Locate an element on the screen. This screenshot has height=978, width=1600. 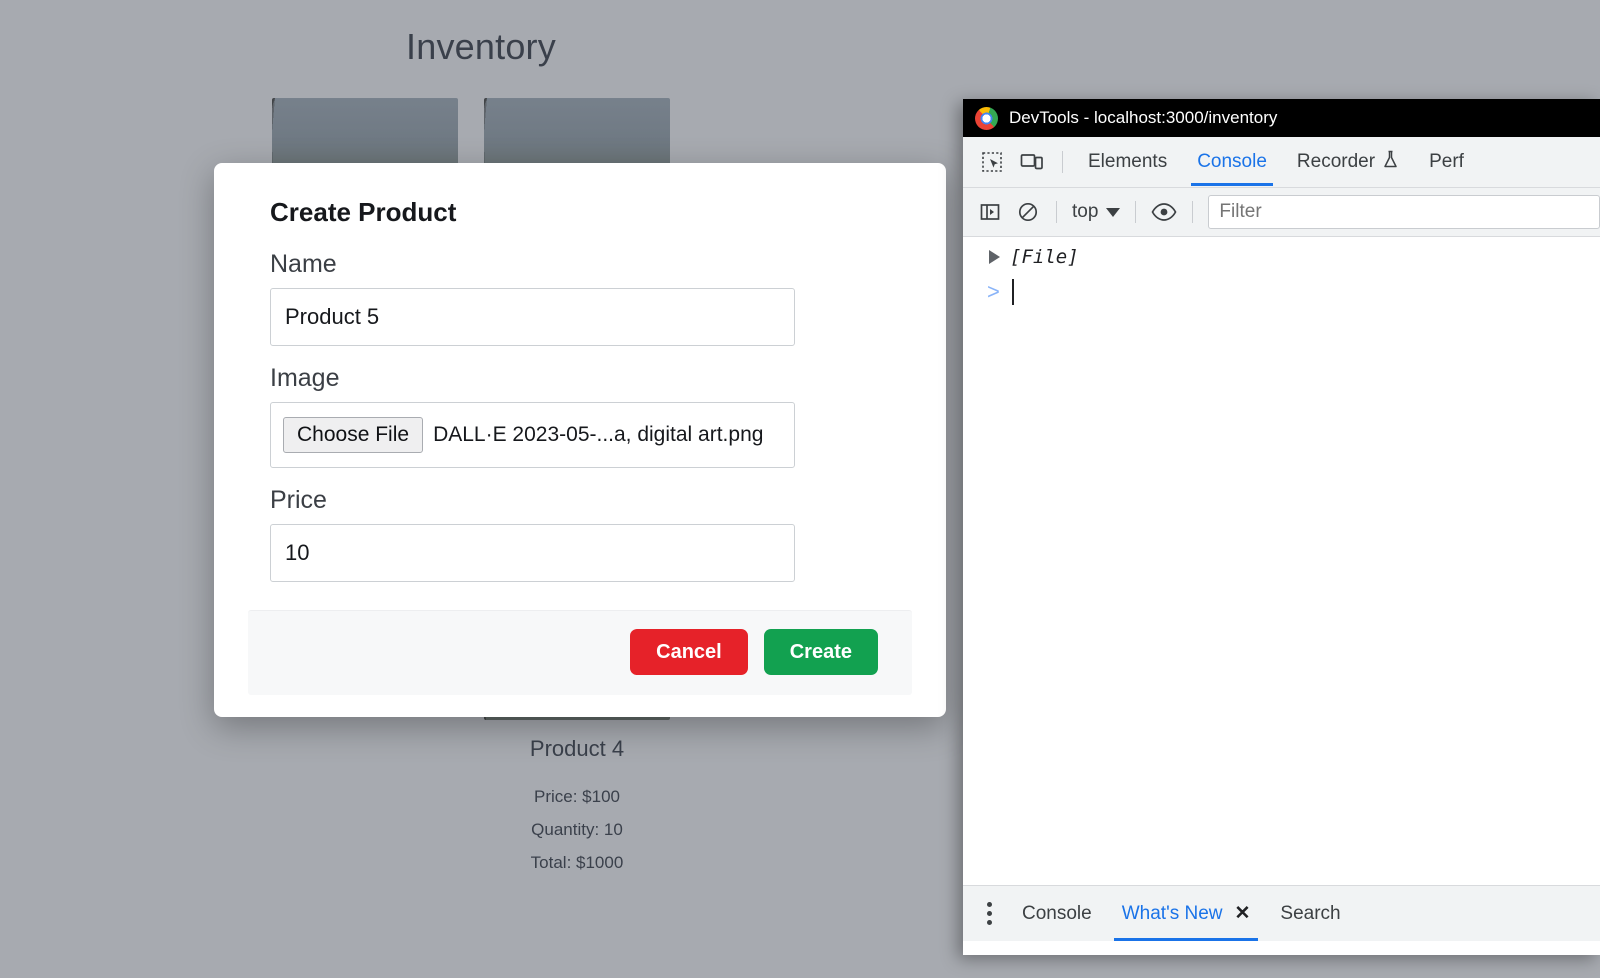
tab-console: Console is located at coordinates (1232, 162).